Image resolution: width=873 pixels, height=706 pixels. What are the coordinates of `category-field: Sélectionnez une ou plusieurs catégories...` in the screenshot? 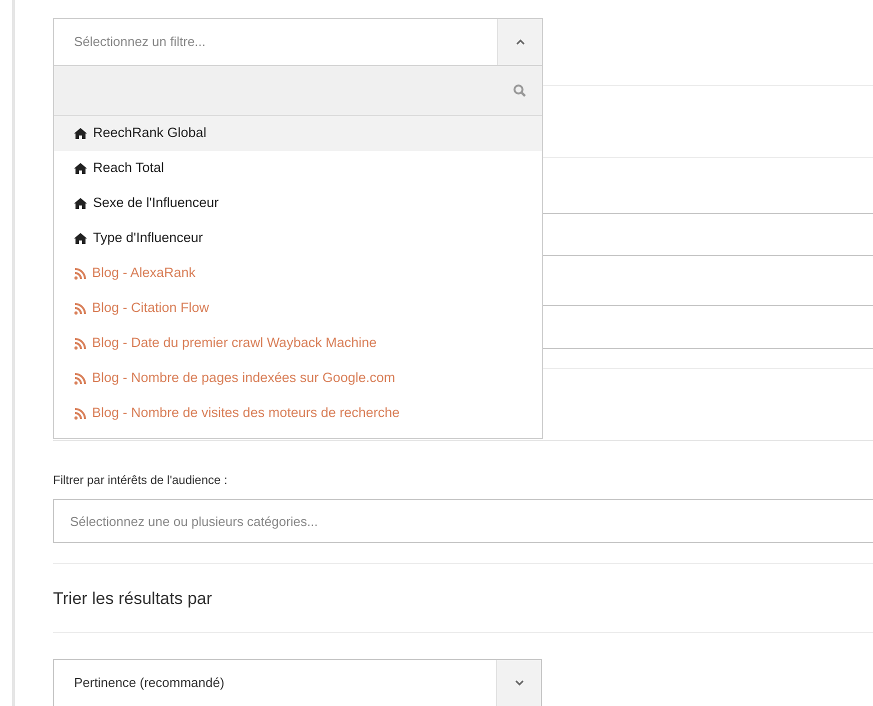 It's located at (463, 521).